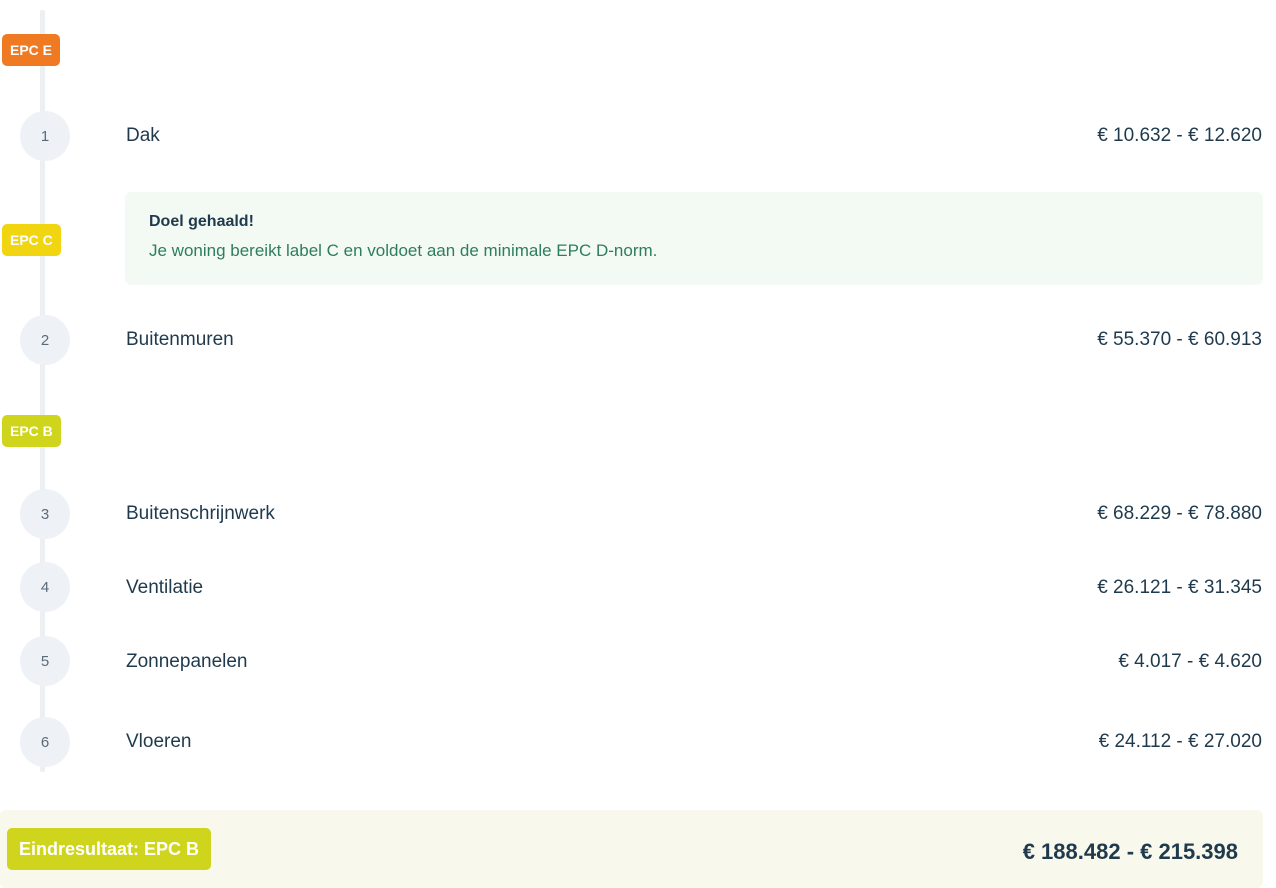 The image size is (1276, 888). I want to click on step-label-vloeren: Vloeren, so click(159, 741).